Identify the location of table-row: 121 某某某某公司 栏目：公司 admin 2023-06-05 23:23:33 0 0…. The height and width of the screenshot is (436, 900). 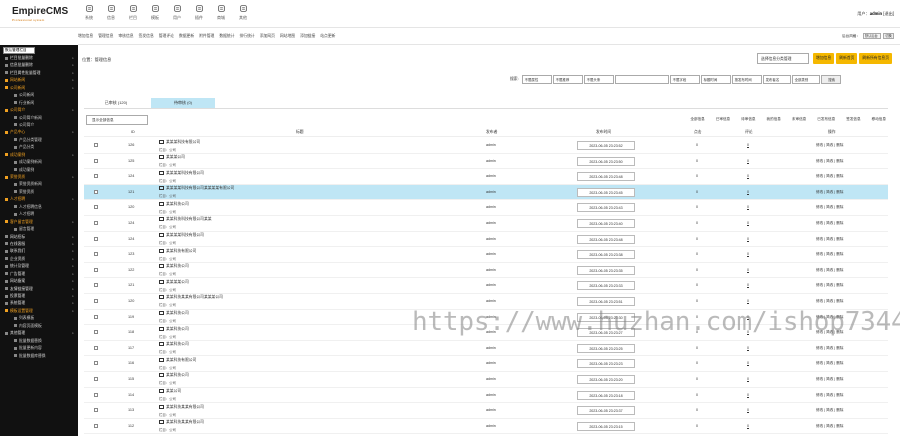
(486, 286).